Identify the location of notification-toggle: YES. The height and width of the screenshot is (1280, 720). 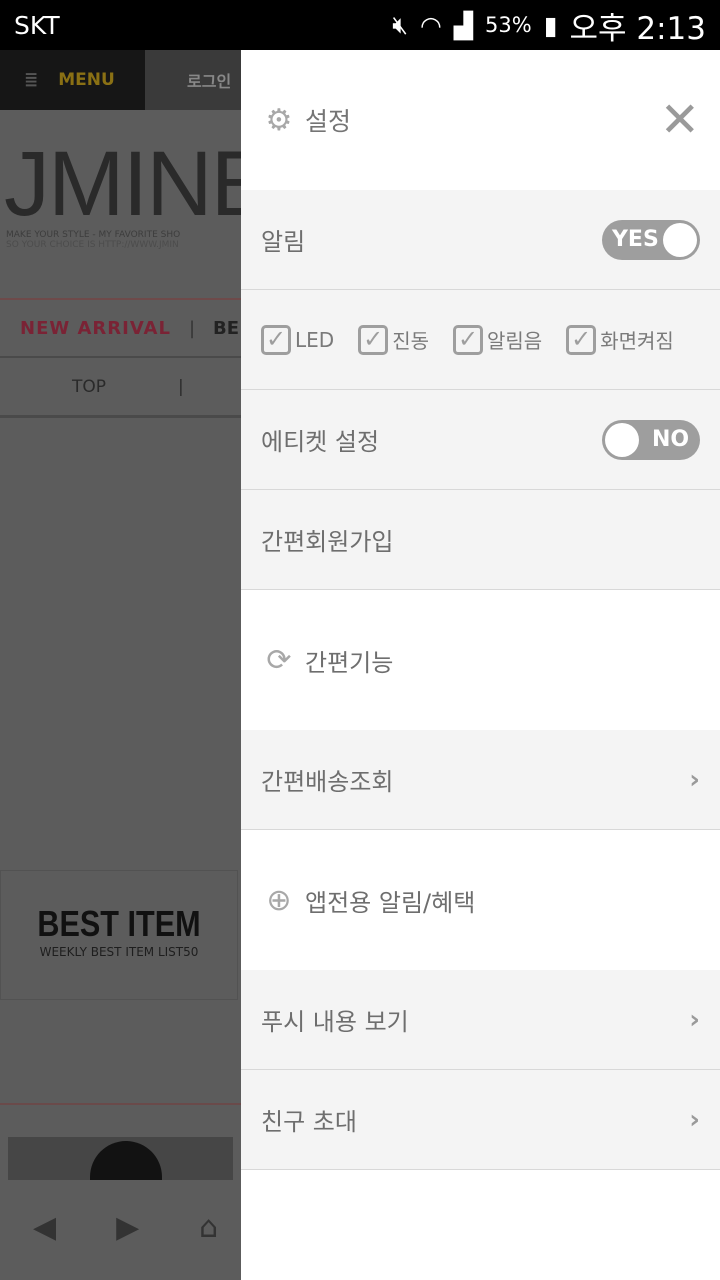
(651, 239).